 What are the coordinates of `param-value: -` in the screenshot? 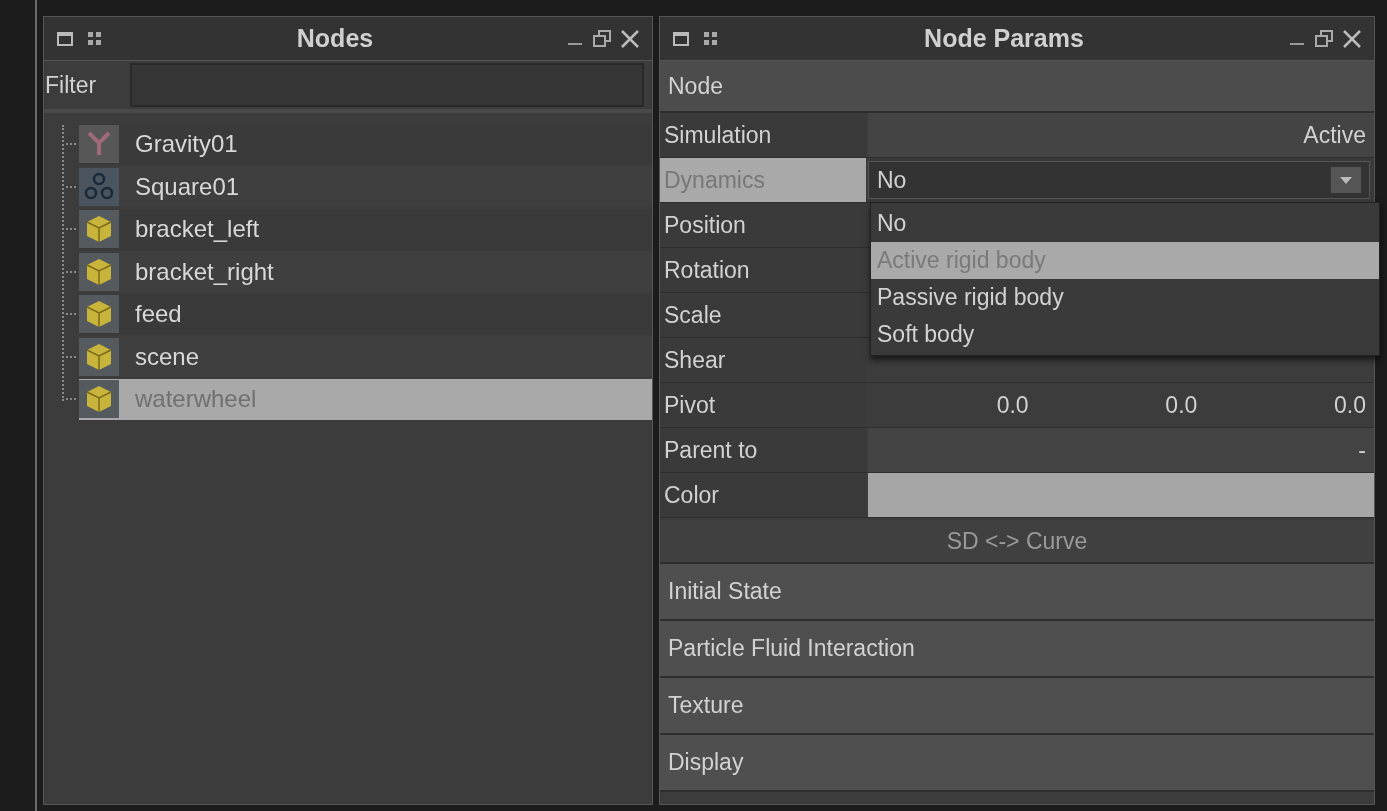 It's located at (1362, 450).